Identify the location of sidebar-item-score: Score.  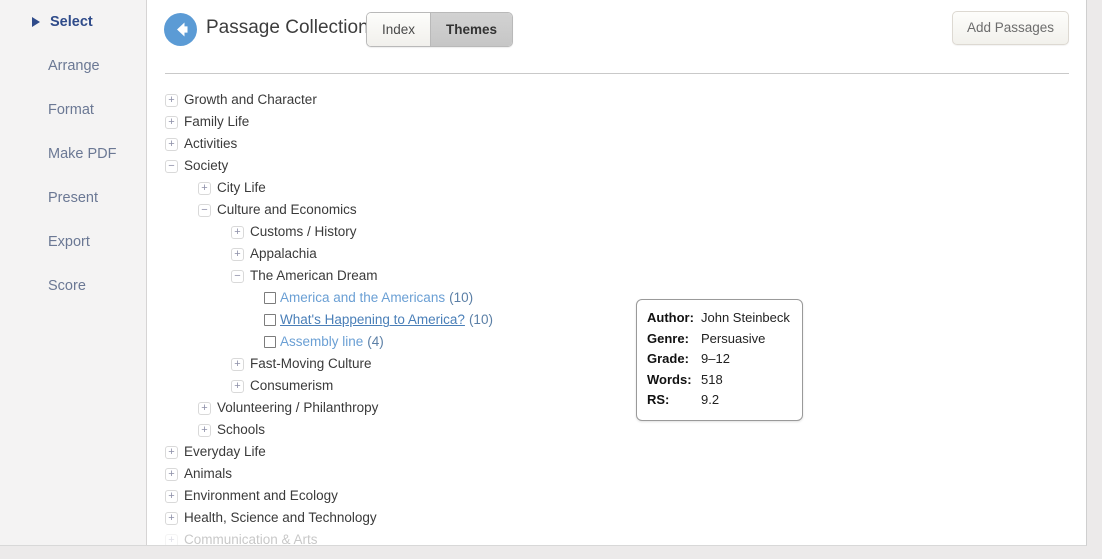
(73, 286).